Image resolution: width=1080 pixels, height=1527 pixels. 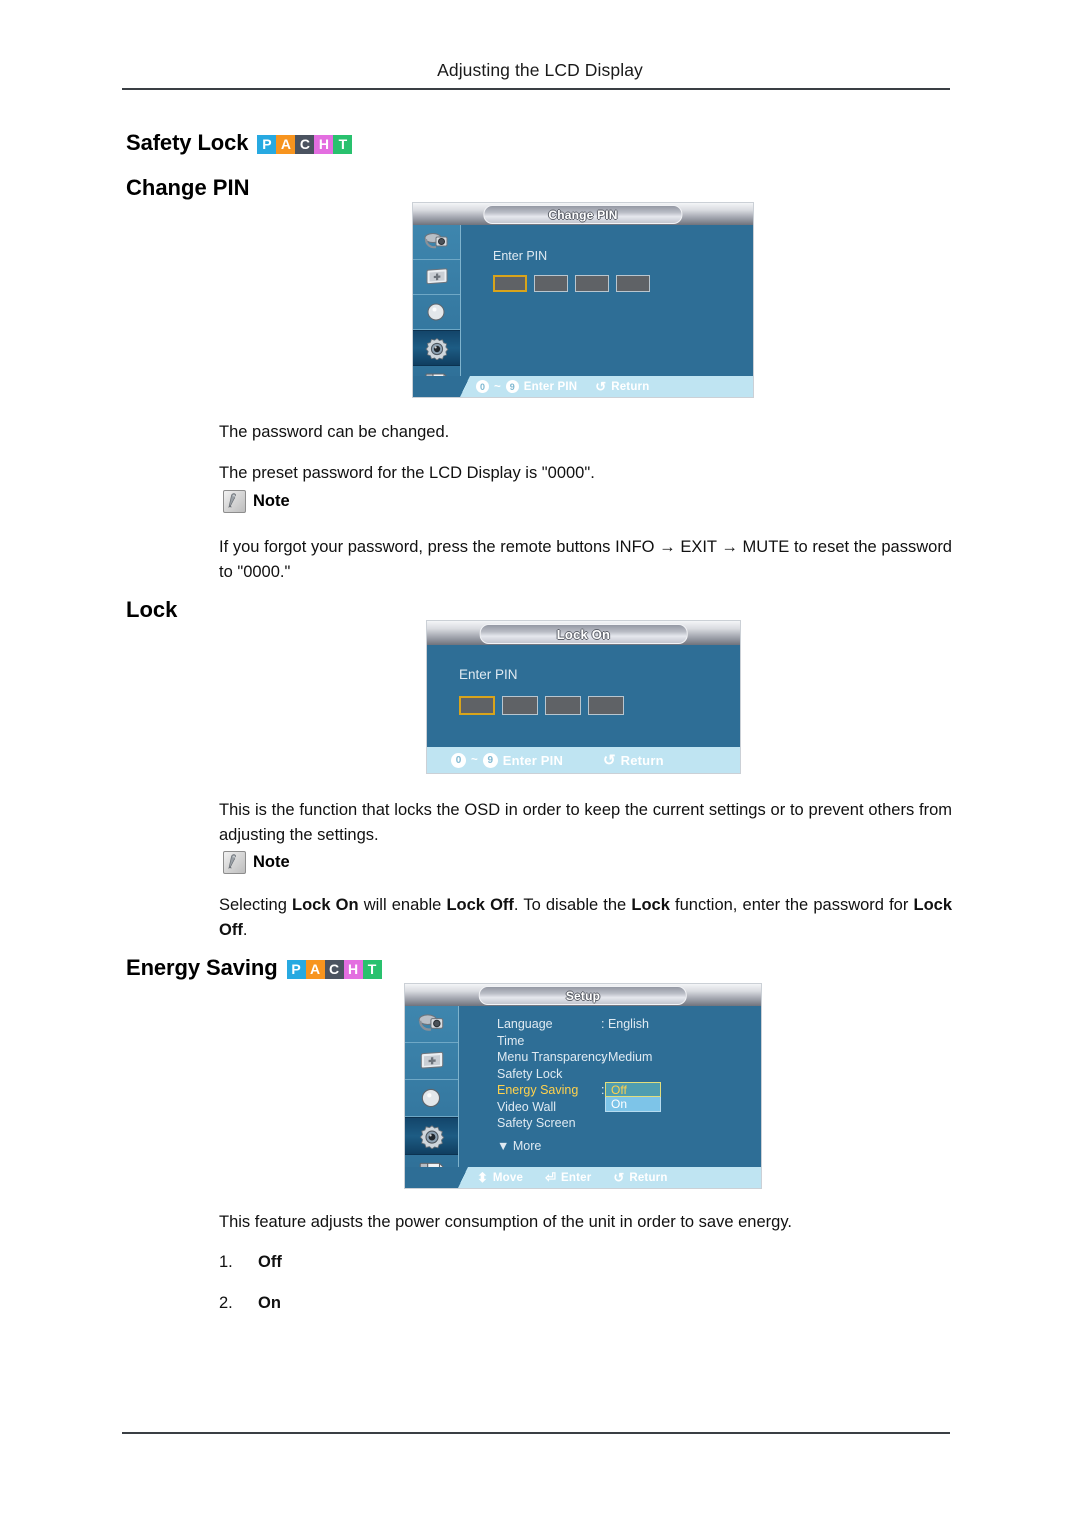 I want to click on osd-sidebar, so click(x=437, y=311).